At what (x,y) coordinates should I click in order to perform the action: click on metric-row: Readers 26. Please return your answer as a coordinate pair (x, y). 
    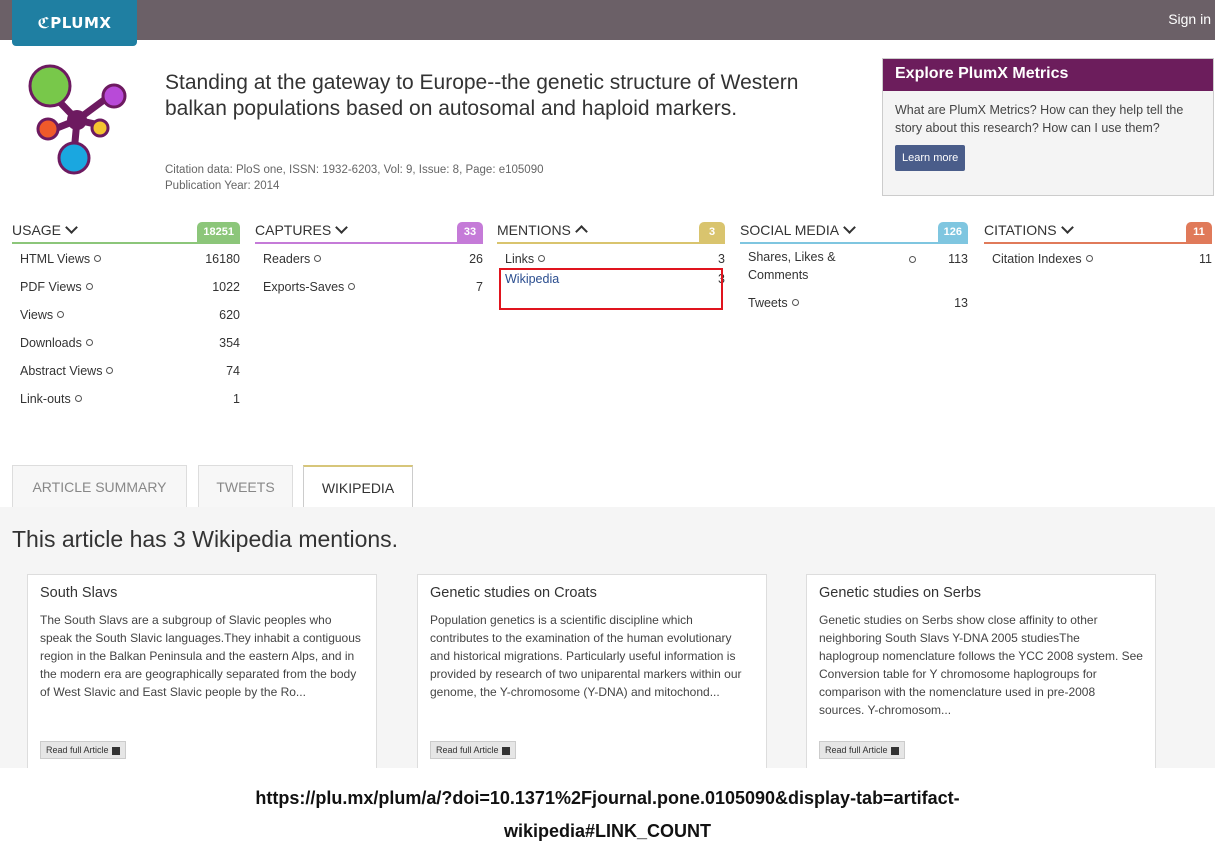
    Looking at the image, I should click on (369, 258).